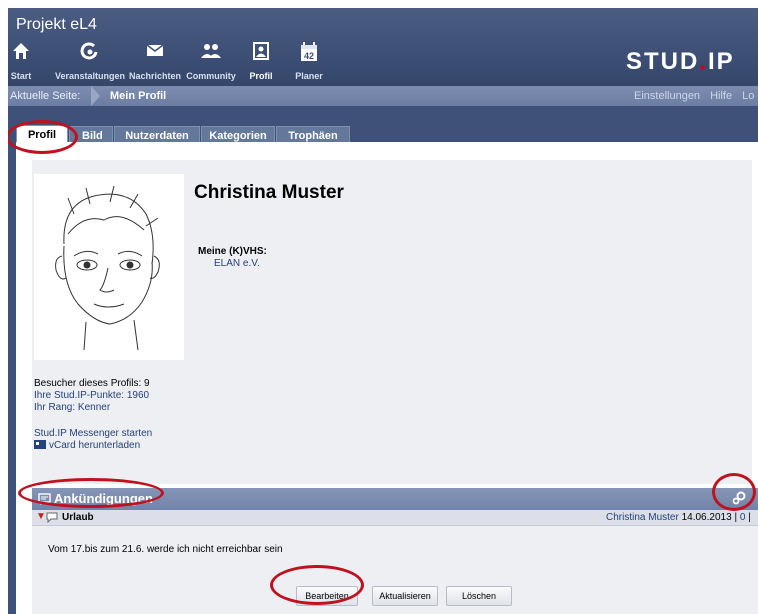  What do you see at coordinates (706, 517) in the screenshot?
I see `announcement-date: 14.06.2013` at bounding box center [706, 517].